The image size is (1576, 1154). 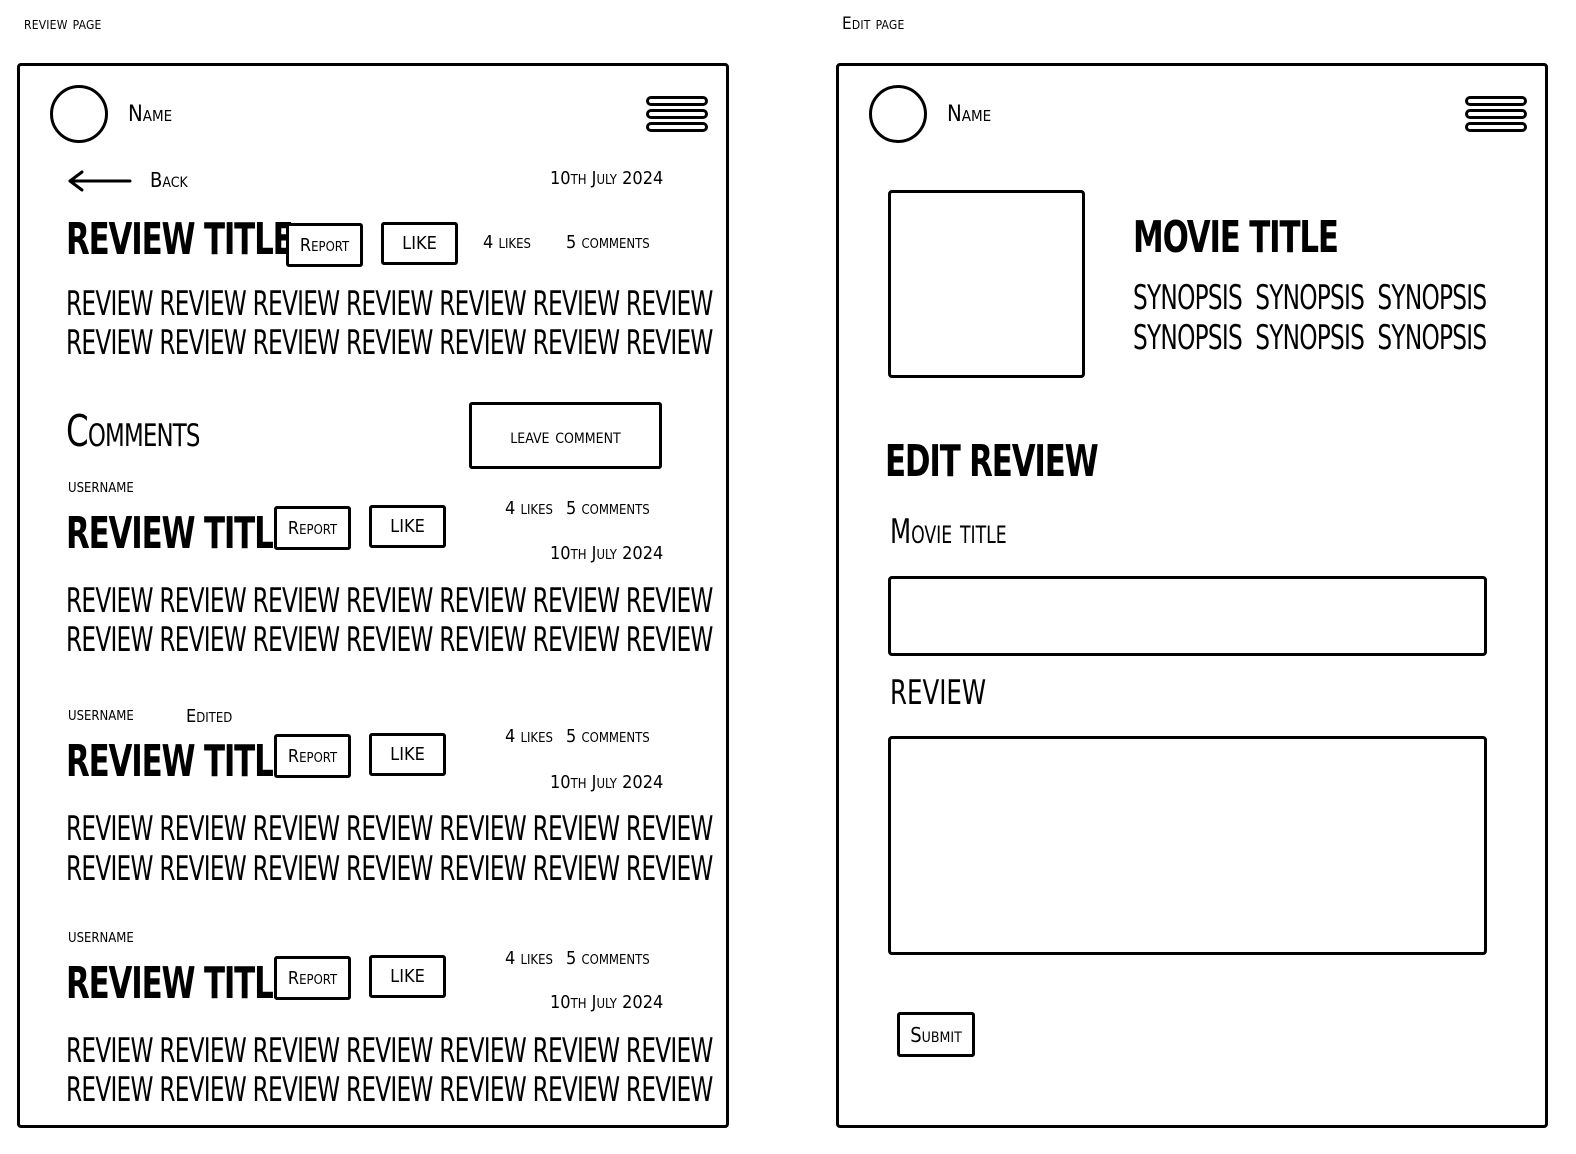 I want to click on comments-count: 5 comments, so click(x=608, y=242).